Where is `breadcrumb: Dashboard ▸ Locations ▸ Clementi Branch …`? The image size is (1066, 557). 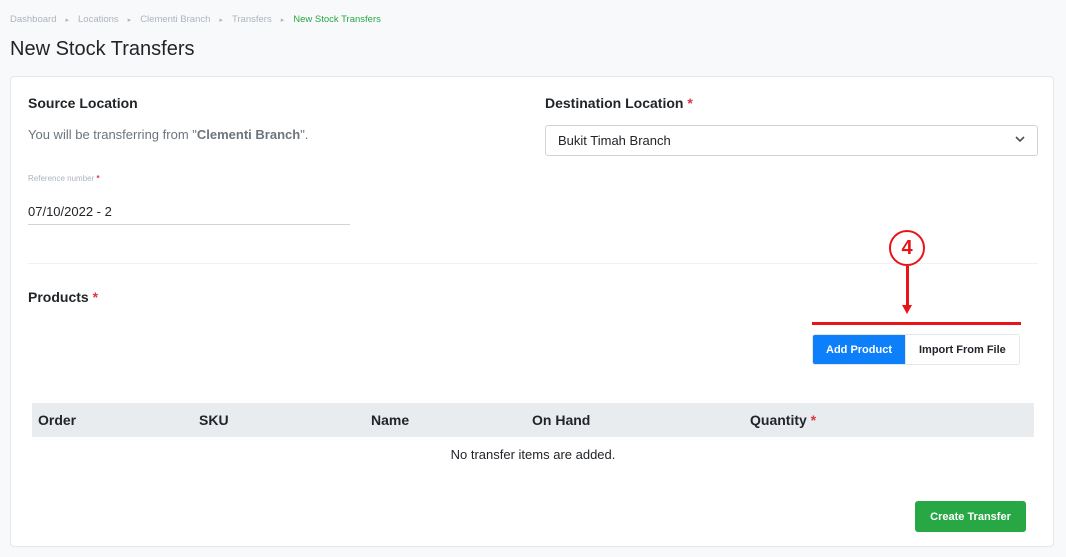
breadcrumb: Dashboard ▸ Locations ▸ Clementi Branch … is located at coordinates (195, 19).